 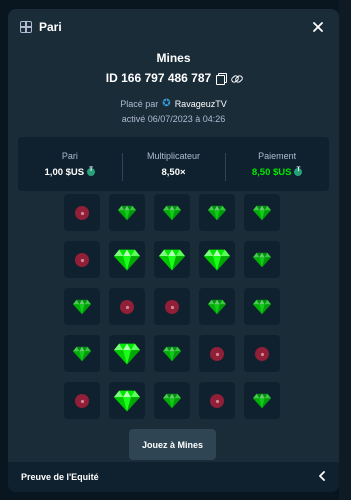 I want to click on fairness-bar: Preuve de l'Equité, so click(x=173, y=477).